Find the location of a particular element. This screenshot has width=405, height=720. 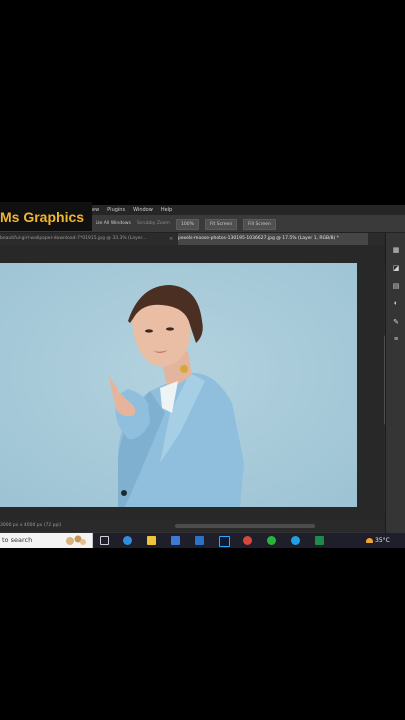

mail-icon is located at coordinates (199, 540).